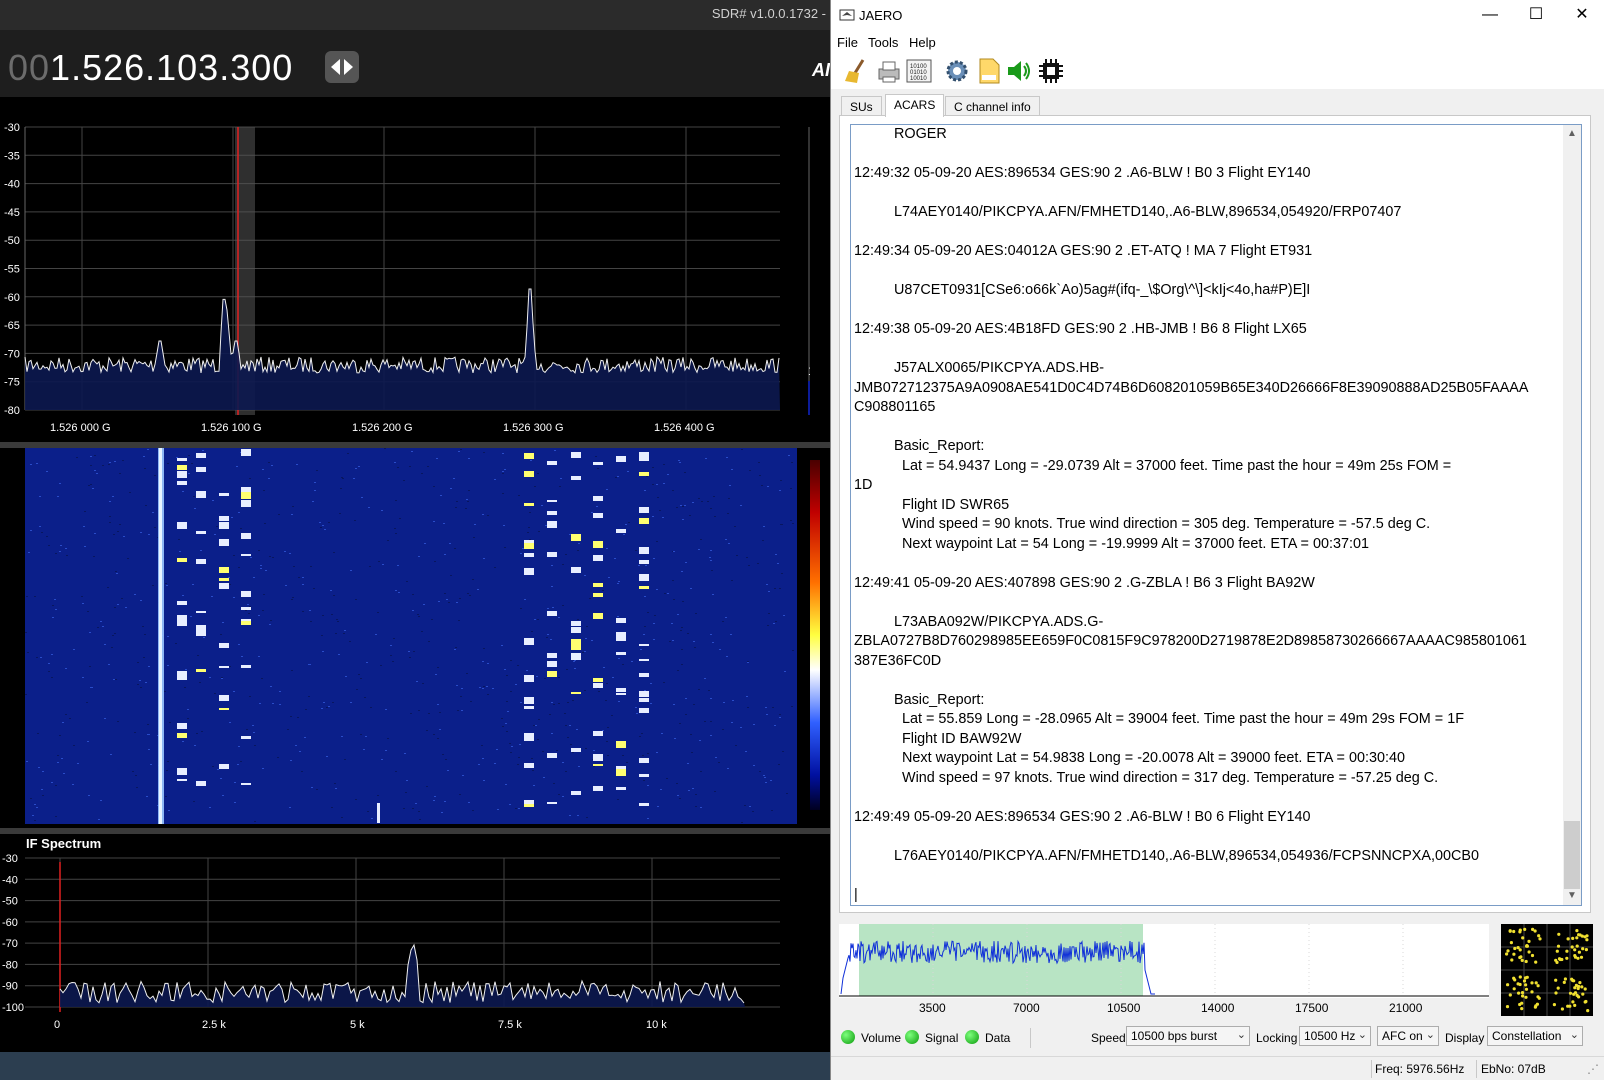  Describe the element at coordinates (1581, 15) in the screenshot. I see `close-button: ✕` at that location.